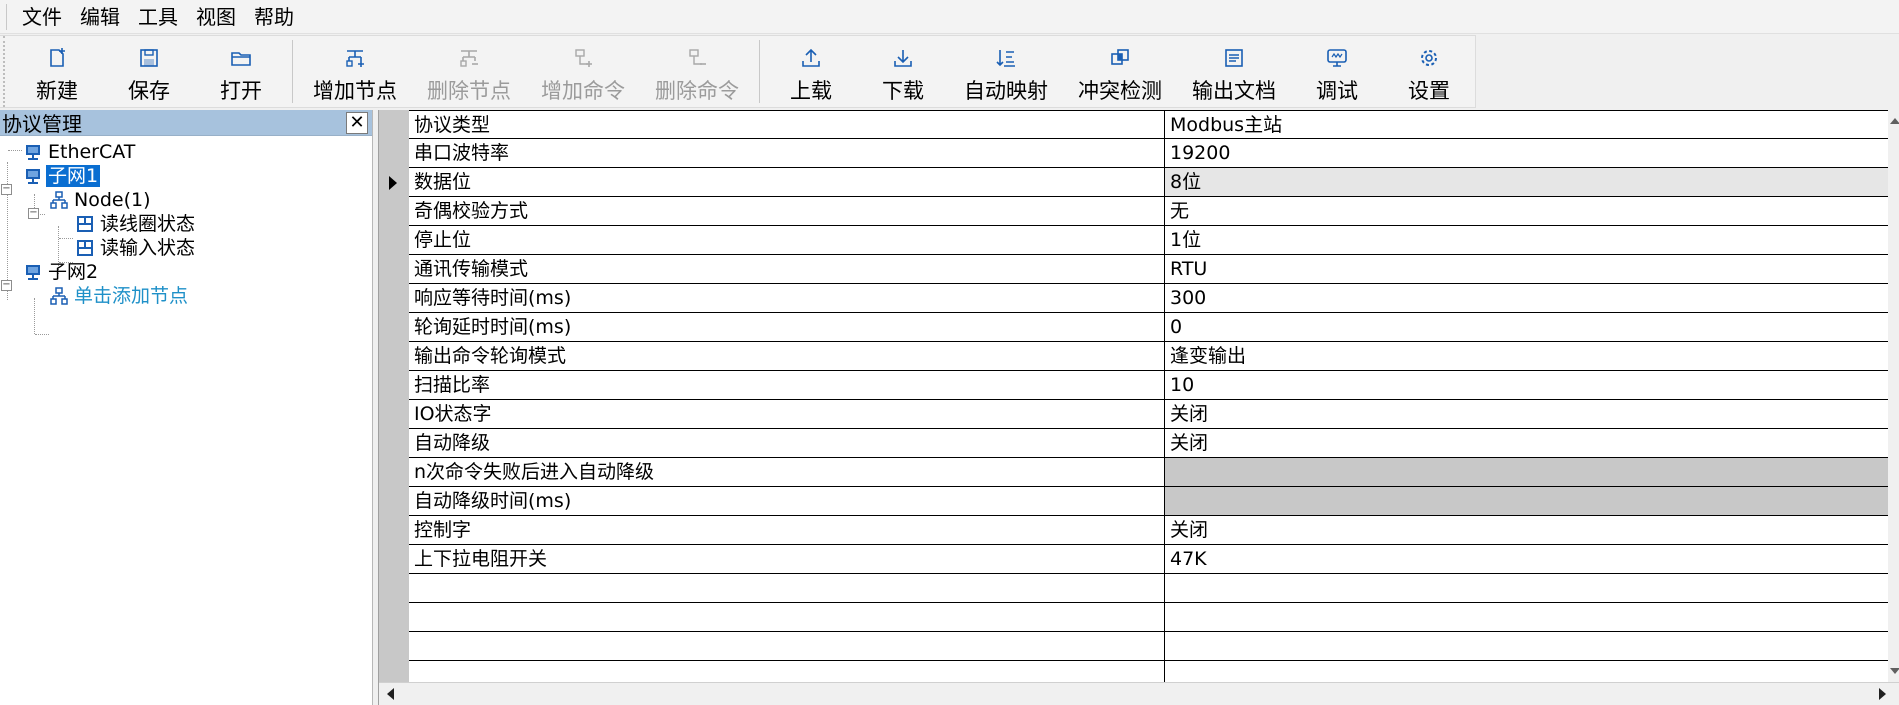  What do you see at coordinates (1148, 356) in the screenshot?
I see `table-row: 输出命令轮询模式 逢变输出` at bounding box center [1148, 356].